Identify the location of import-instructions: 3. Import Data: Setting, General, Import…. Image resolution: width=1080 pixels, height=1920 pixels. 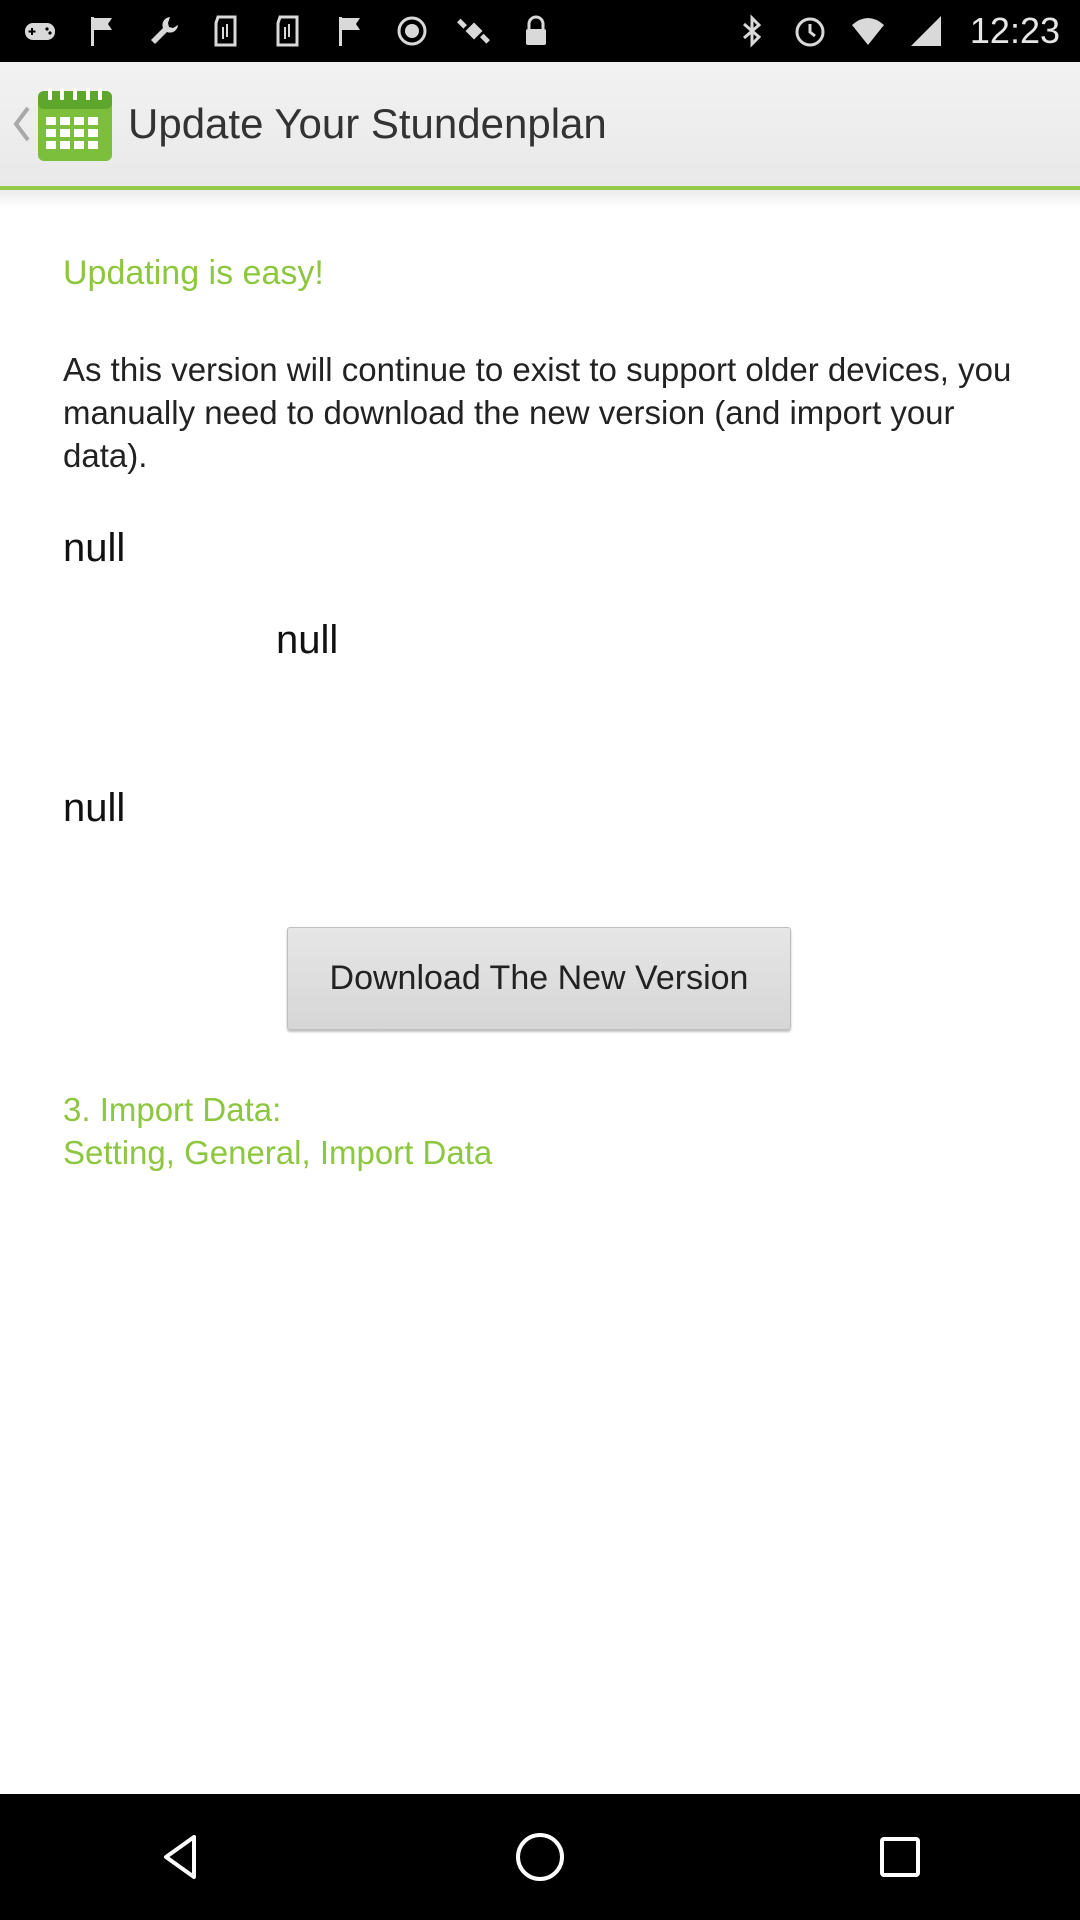
(277, 1131).